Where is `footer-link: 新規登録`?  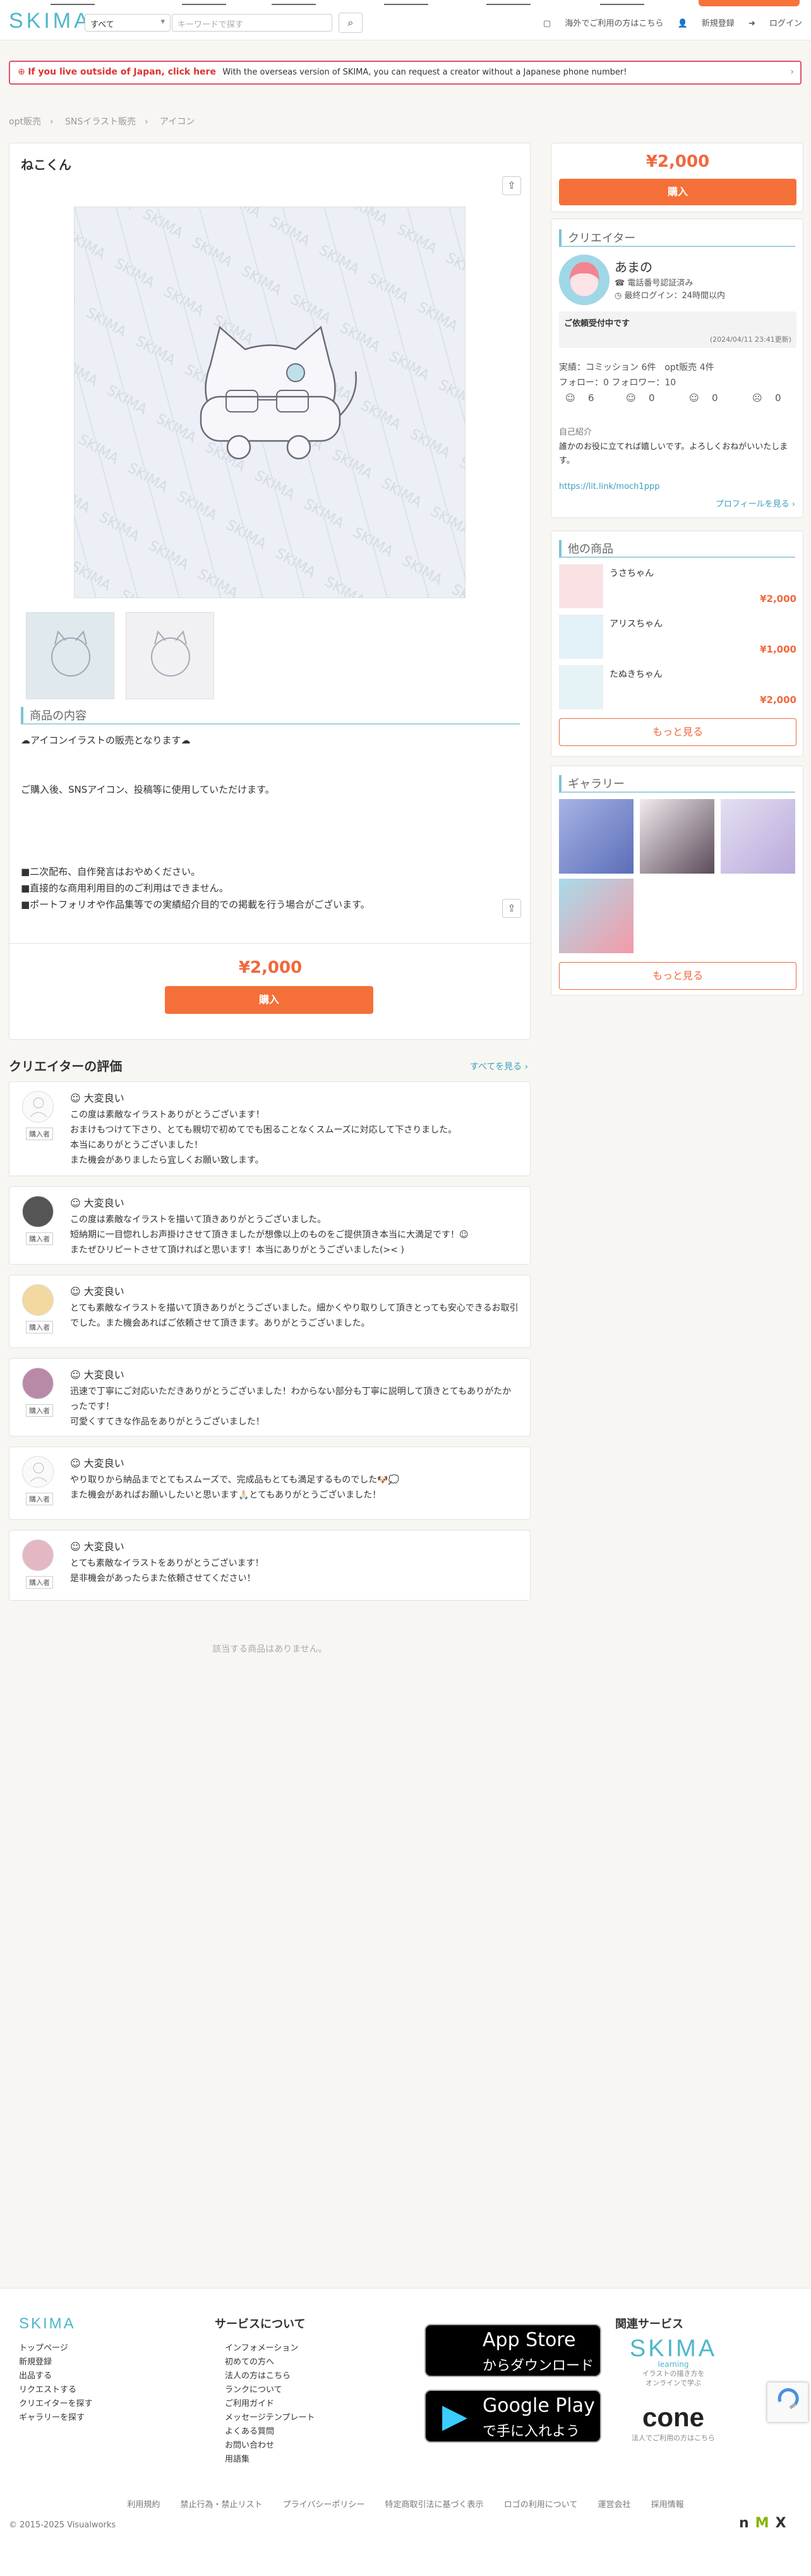
footer-link: 新規登録 is located at coordinates (55, 2362).